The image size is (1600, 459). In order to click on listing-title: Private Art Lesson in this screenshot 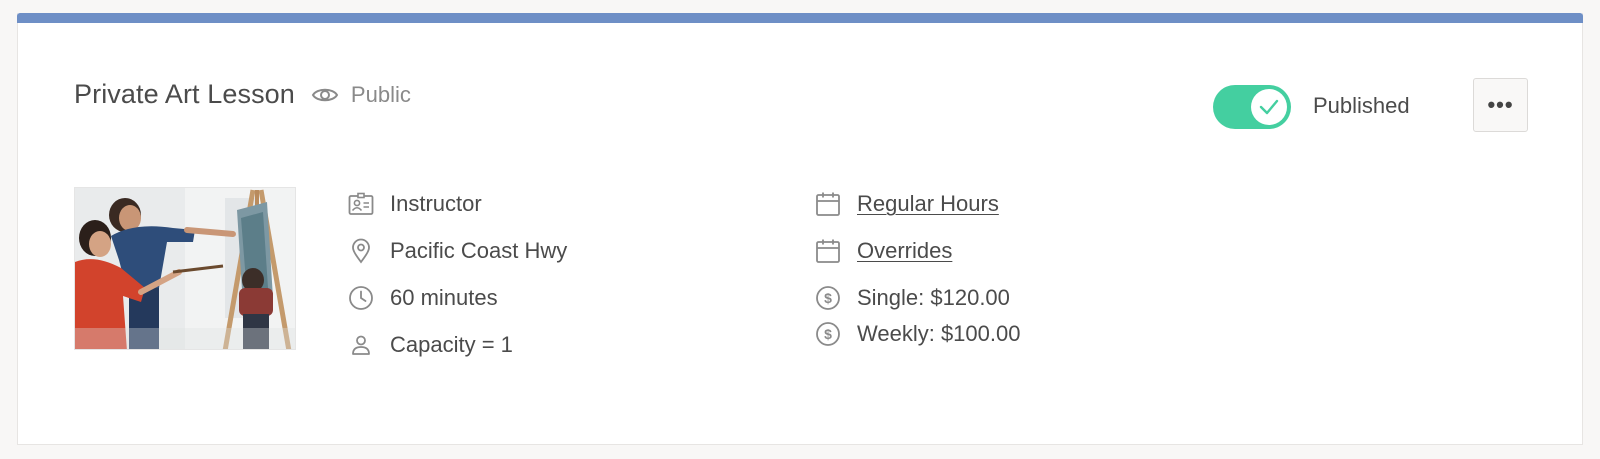, I will do `click(184, 94)`.